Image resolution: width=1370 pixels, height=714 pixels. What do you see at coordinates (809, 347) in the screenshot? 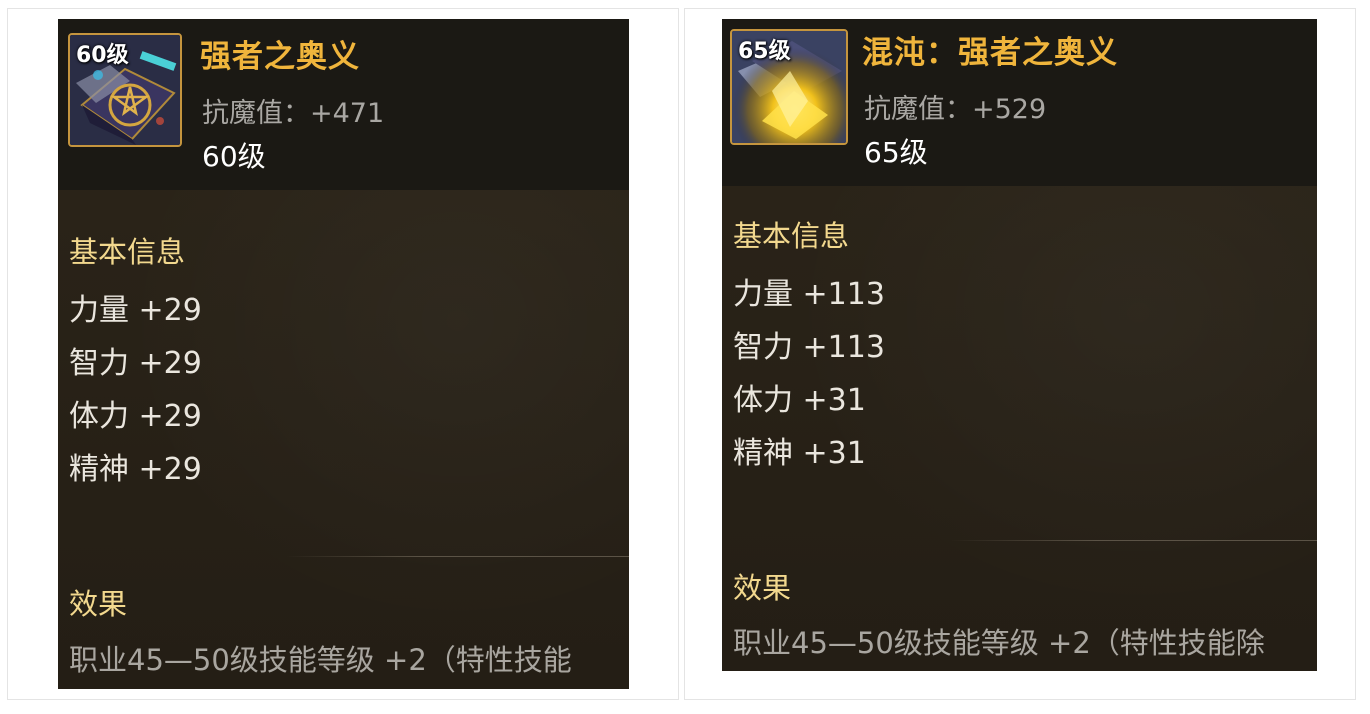
I see `stat-intelligence: 智力 +113` at bounding box center [809, 347].